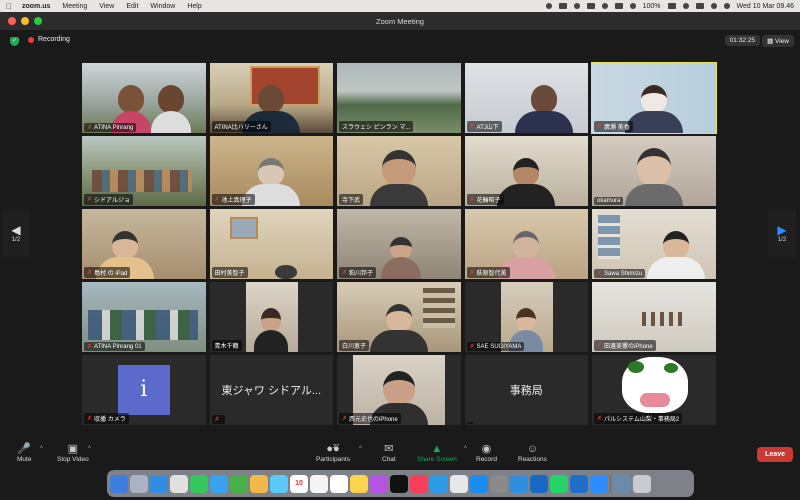 This screenshot has width=800, height=500. Describe the element at coordinates (654, 98) in the screenshot. I see `active-speaker-tile: ✗ 廣瀬 美香` at that location.